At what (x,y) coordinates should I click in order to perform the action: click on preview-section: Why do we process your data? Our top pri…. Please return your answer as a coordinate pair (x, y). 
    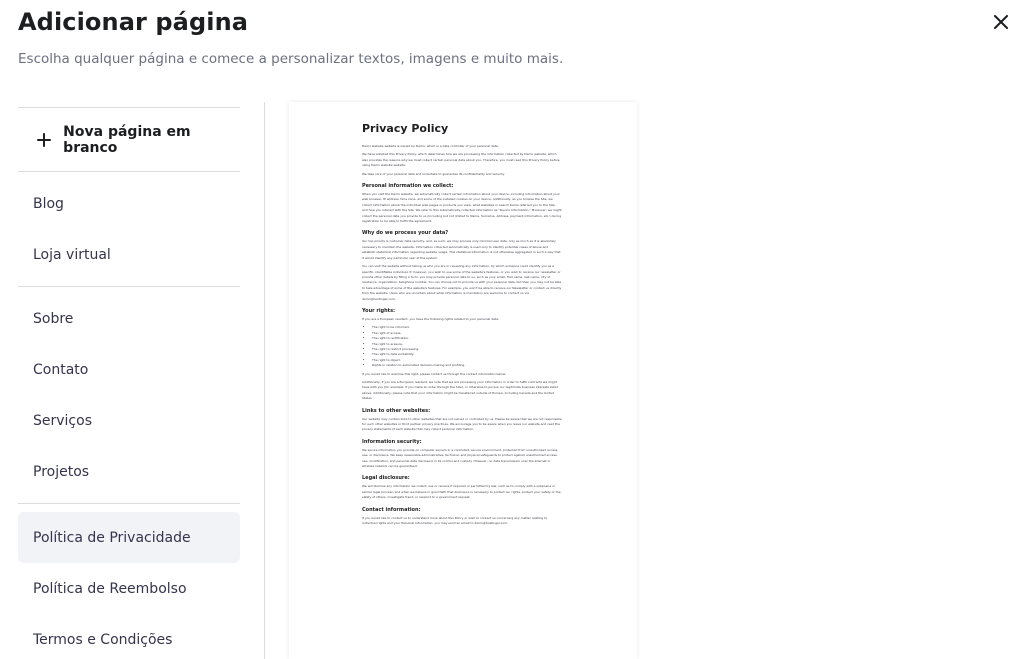
    Looking at the image, I should click on (462, 265).